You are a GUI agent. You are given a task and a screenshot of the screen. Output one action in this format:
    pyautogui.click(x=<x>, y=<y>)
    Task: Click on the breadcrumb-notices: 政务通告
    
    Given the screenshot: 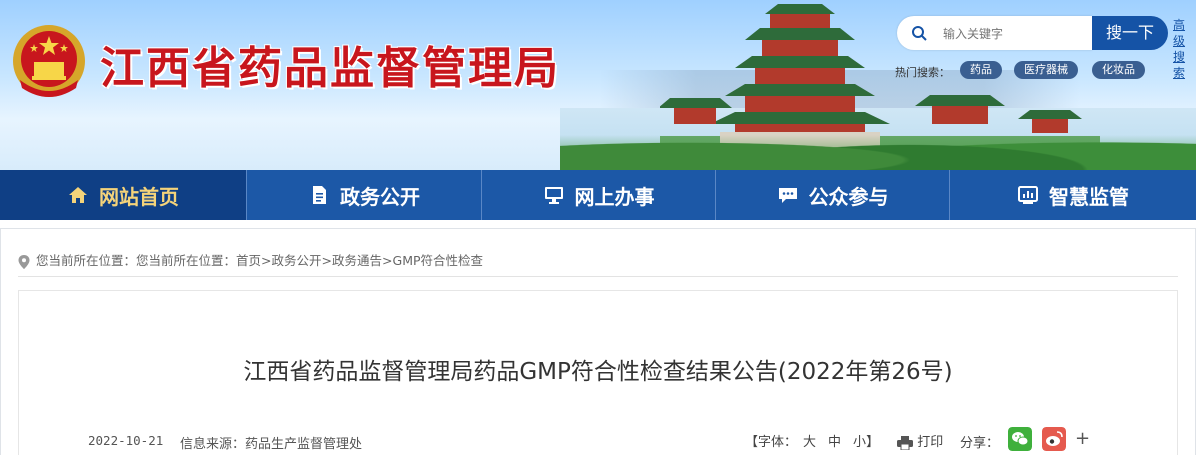 What is the action you would take?
    pyautogui.click(x=357, y=260)
    